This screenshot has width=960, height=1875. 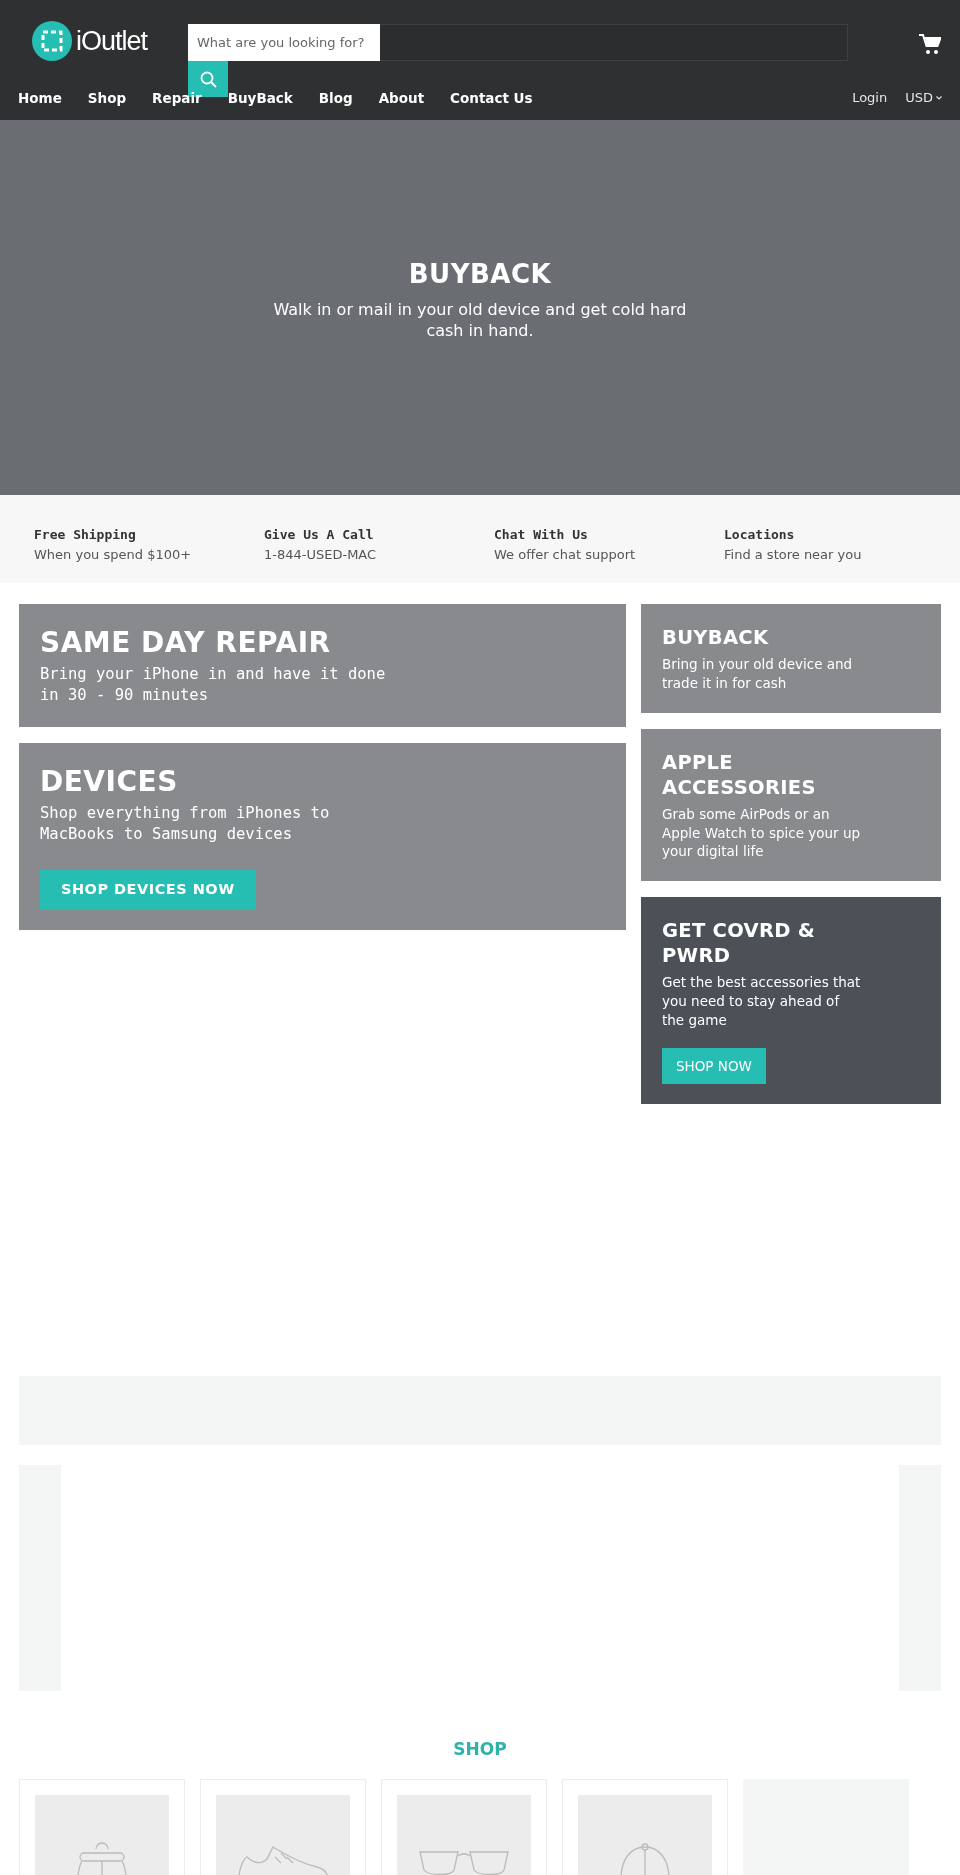 What do you see at coordinates (760, 535) in the screenshot?
I see `feature-title: Locations` at bounding box center [760, 535].